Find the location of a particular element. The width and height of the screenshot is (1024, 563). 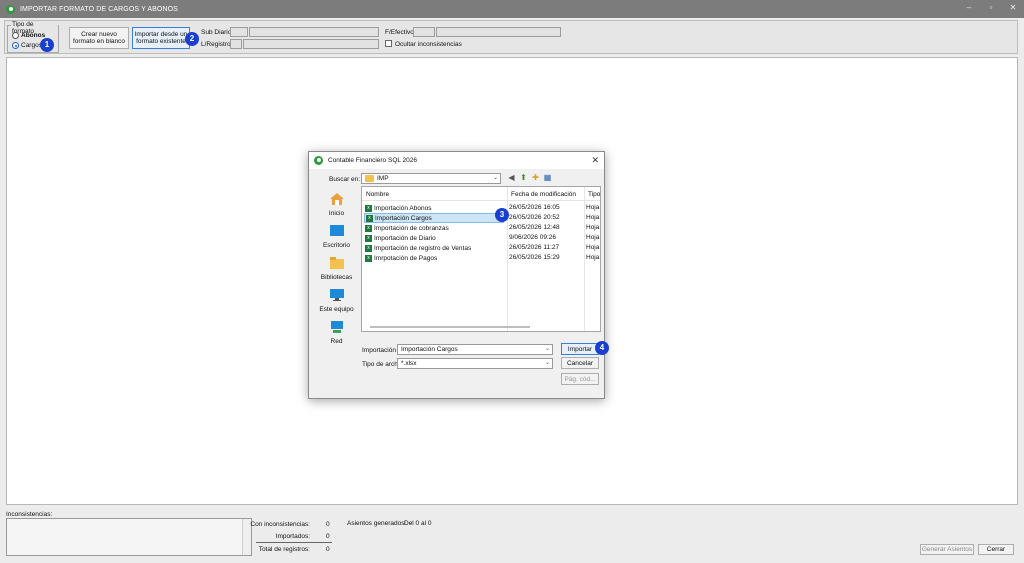

totals-divider is located at coordinates (294, 542).